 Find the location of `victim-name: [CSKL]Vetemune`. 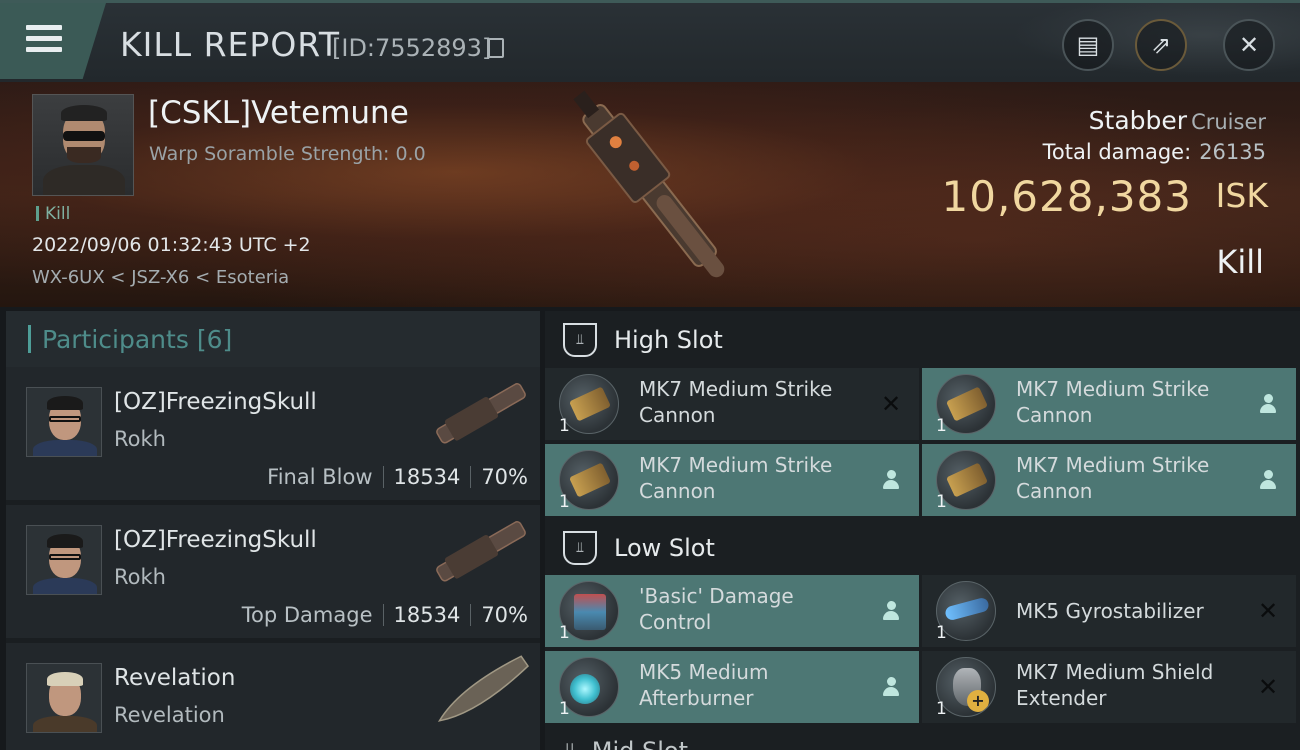

victim-name: [CSKL]Vetemune is located at coordinates (278, 113).